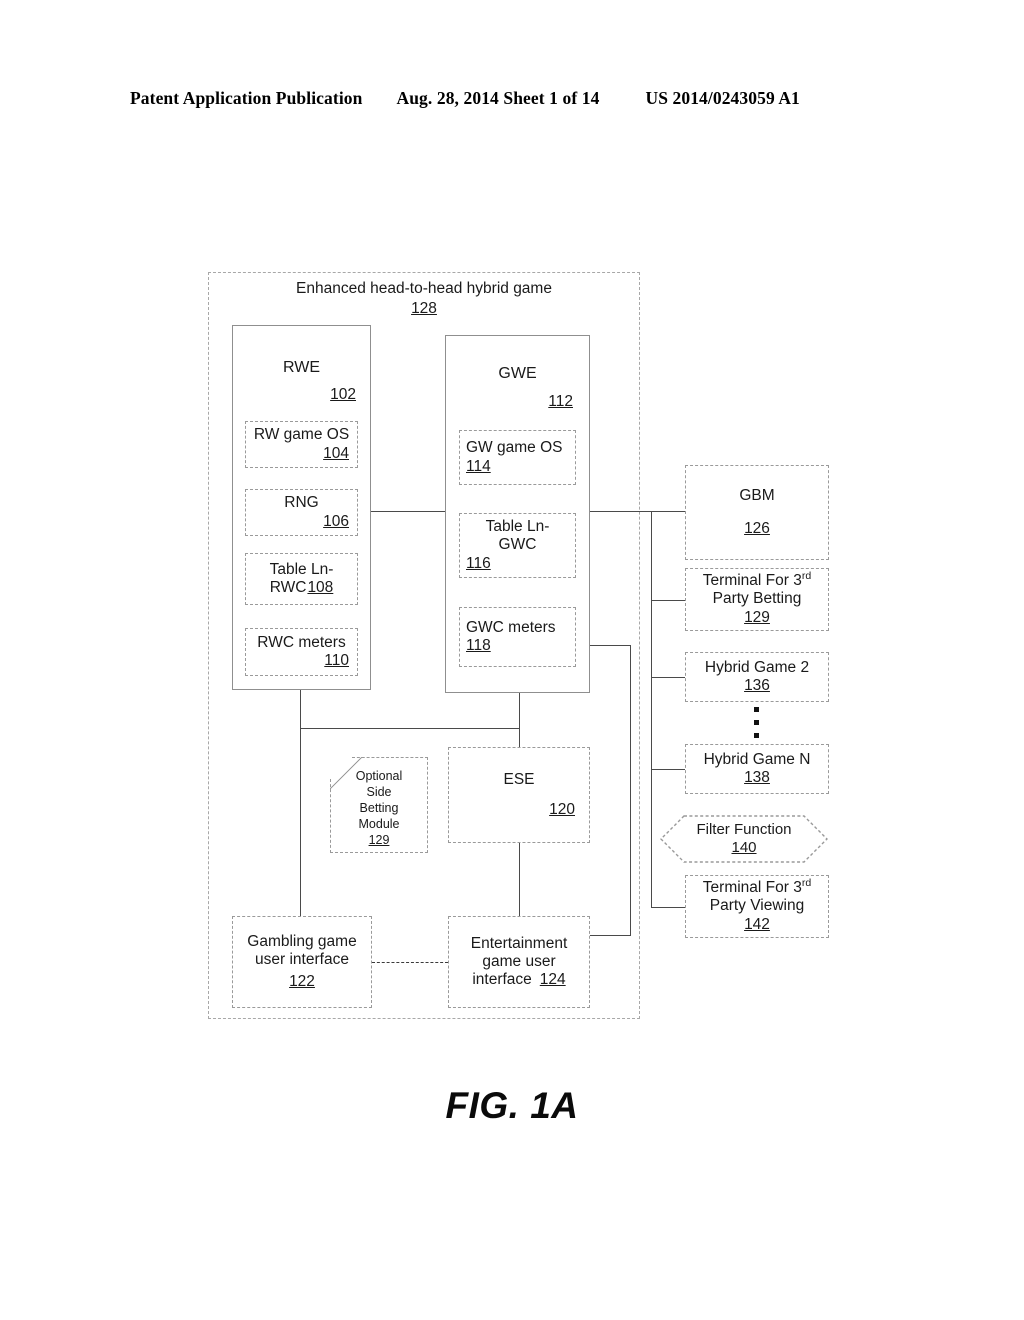 The image size is (1024, 1320). What do you see at coordinates (757, 528) in the screenshot?
I see `gbm-ref: 126` at bounding box center [757, 528].